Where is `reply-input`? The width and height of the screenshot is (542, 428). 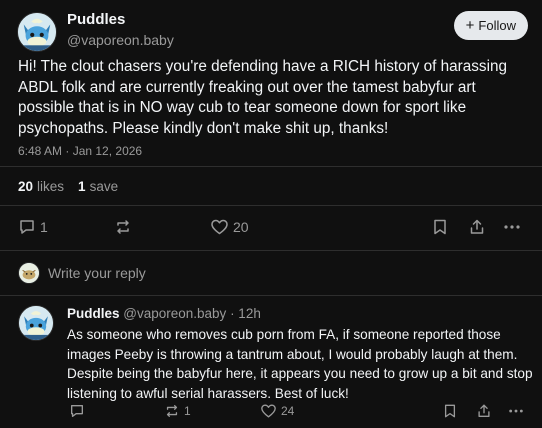
reply-input is located at coordinates (198, 273).